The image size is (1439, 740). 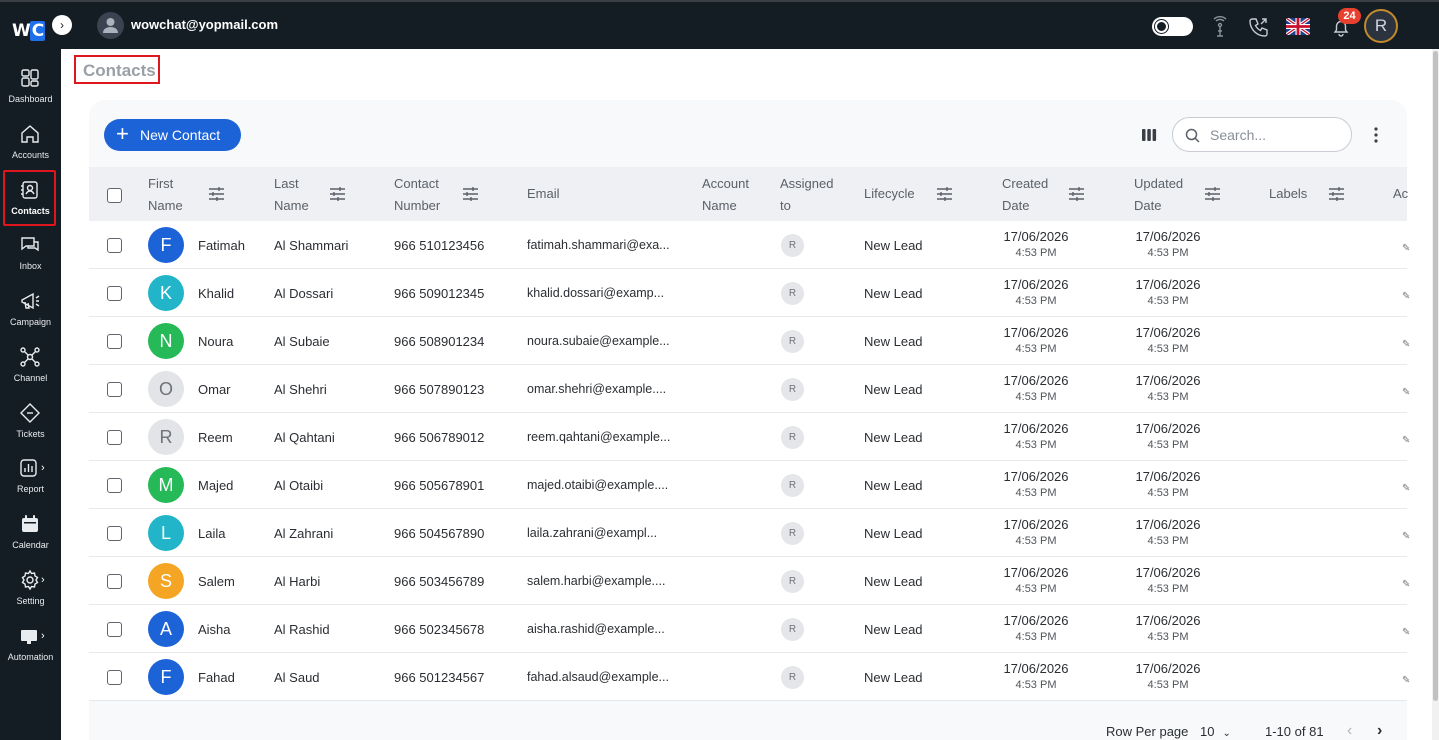 I want to click on first-name: Salem, so click(x=216, y=581).